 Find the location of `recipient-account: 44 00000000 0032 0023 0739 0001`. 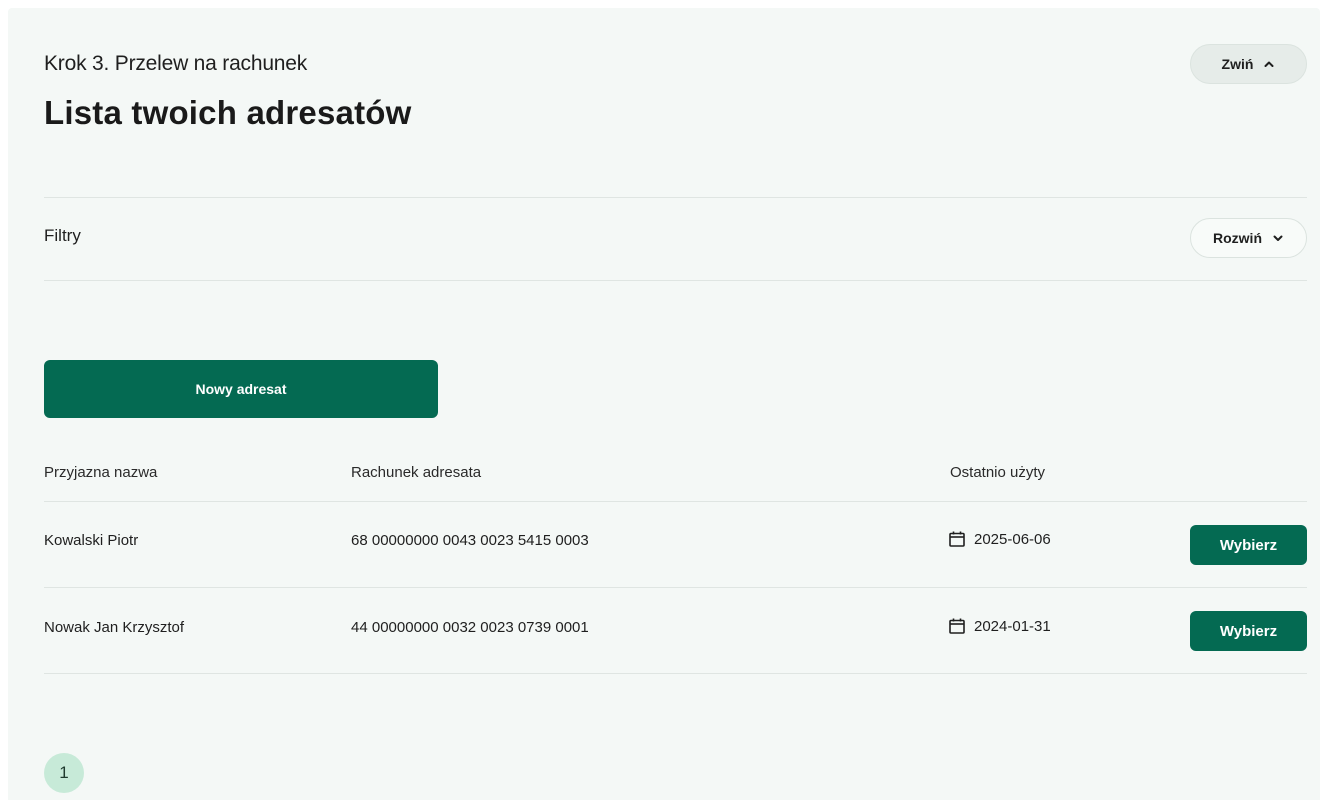

recipient-account: 44 00000000 0032 0023 0739 0001 is located at coordinates (470, 627).